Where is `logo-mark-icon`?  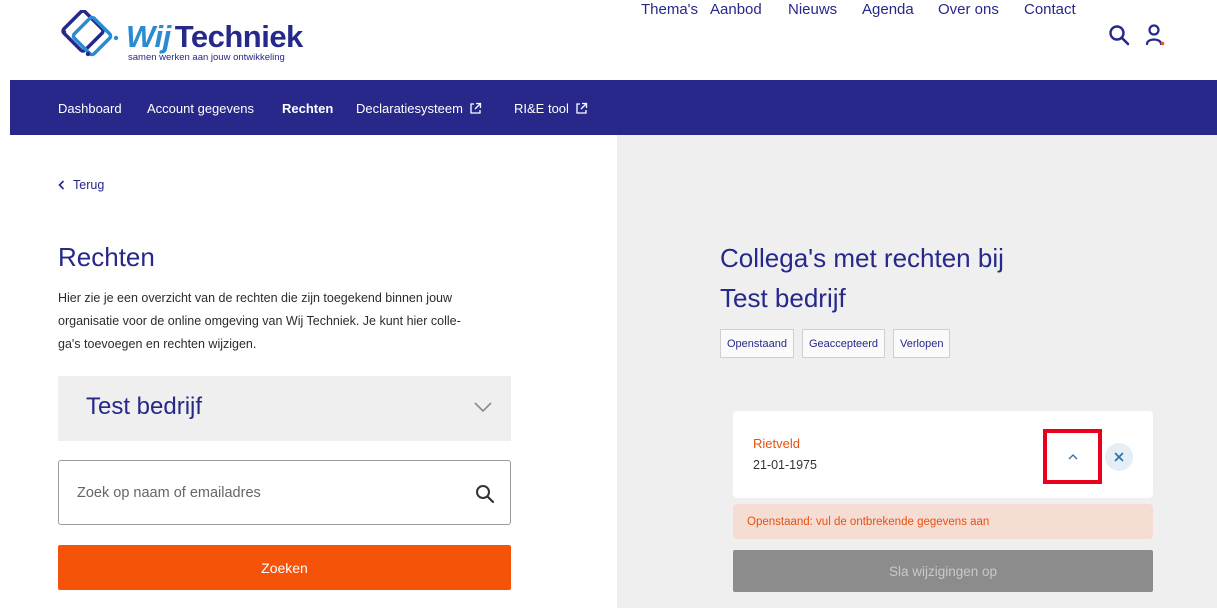
logo-mark-icon is located at coordinates (90, 33).